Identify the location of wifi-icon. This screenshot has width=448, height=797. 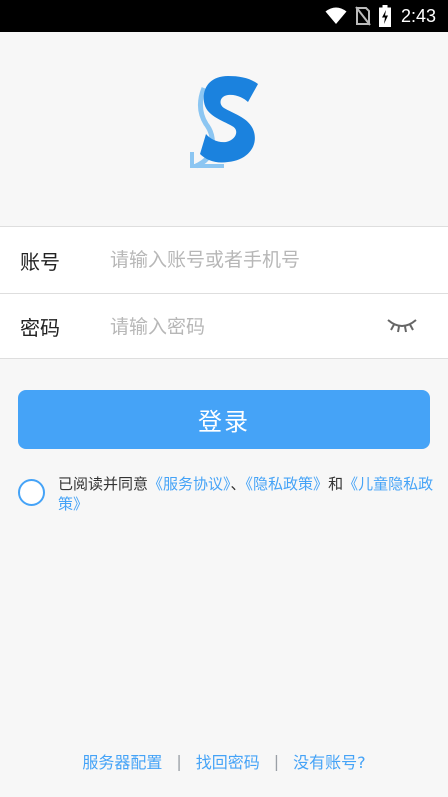
(336, 15).